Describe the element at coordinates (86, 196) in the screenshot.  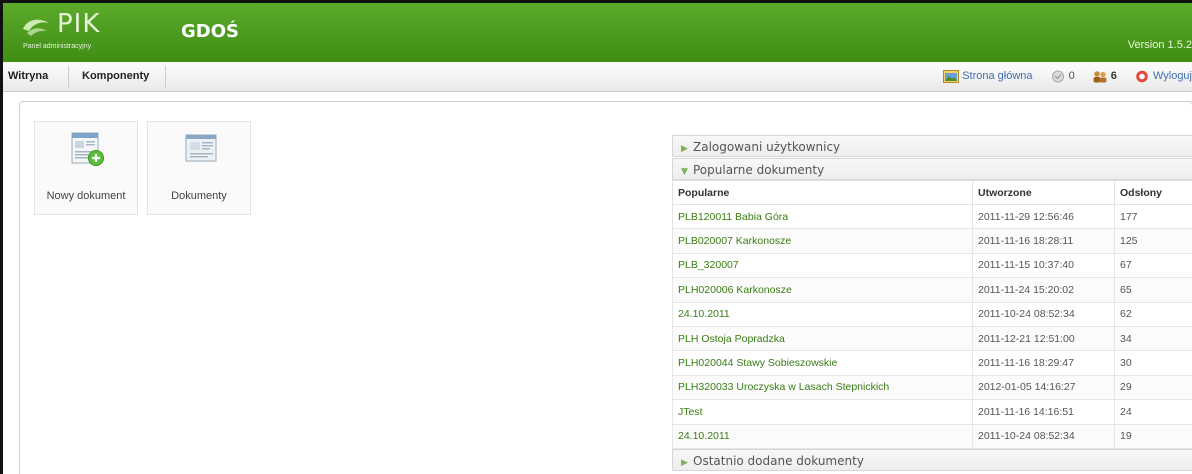
I see `new-document-label: Nowy dokument` at that location.